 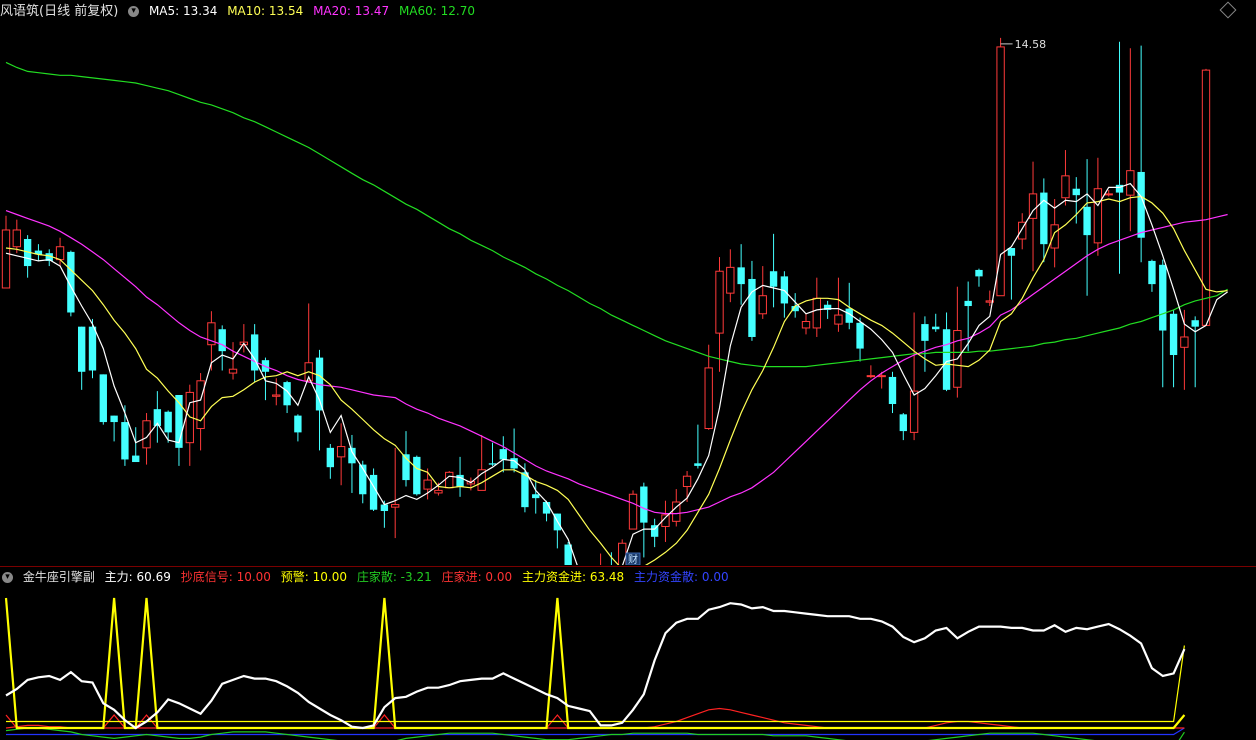 I want to click on stock-title: 风语筑(日线 前复权), so click(x=59, y=11).